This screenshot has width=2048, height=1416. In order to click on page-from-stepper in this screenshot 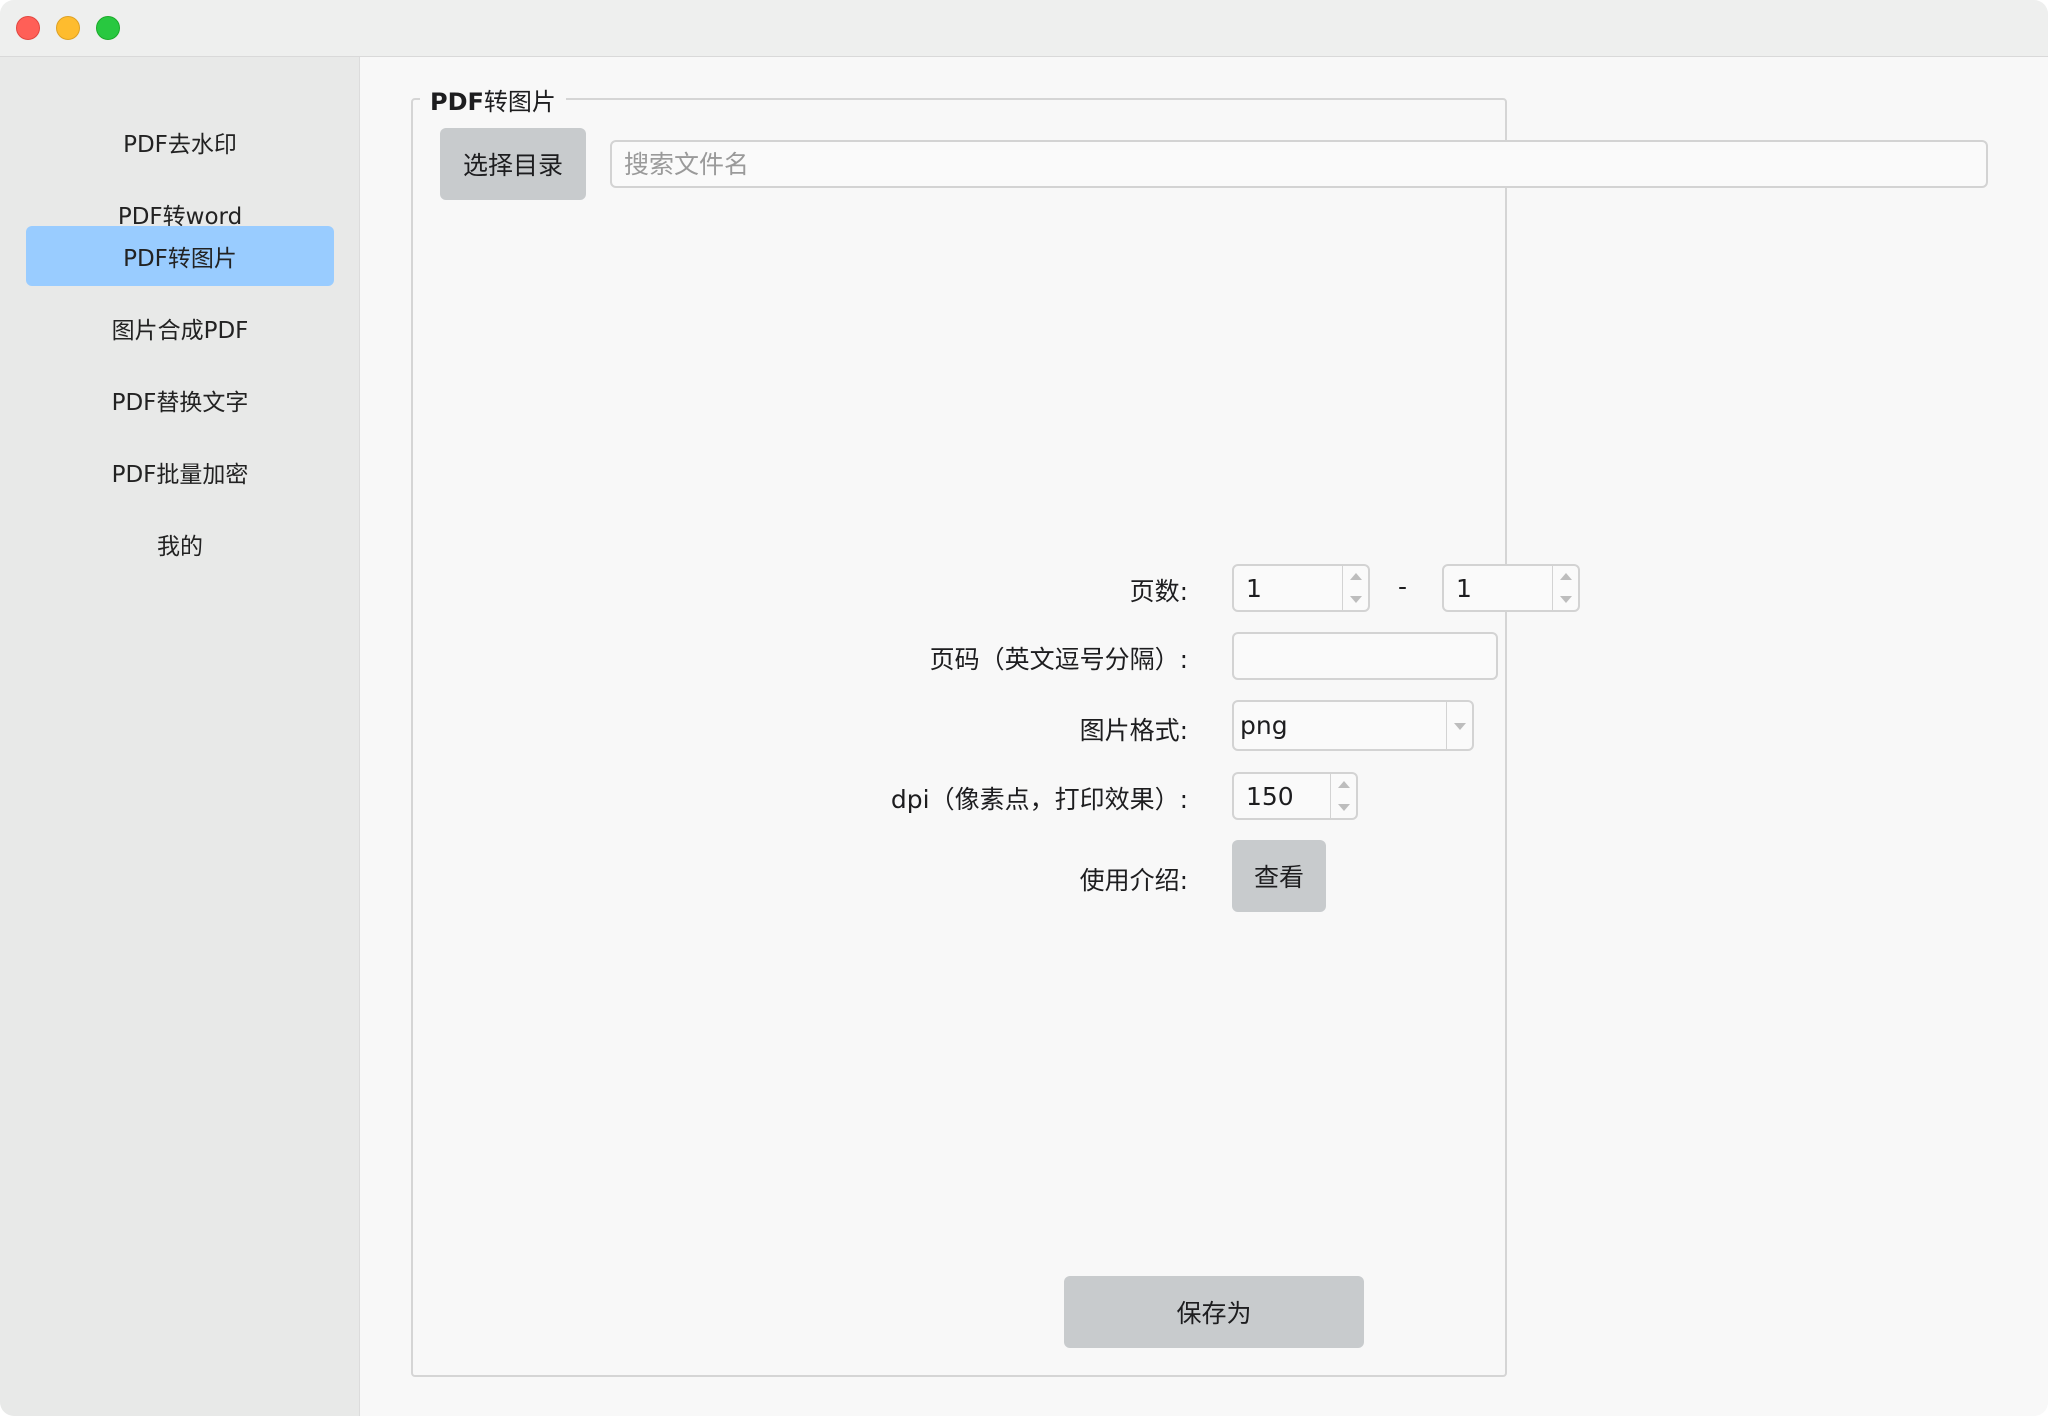, I will do `click(1355, 588)`.